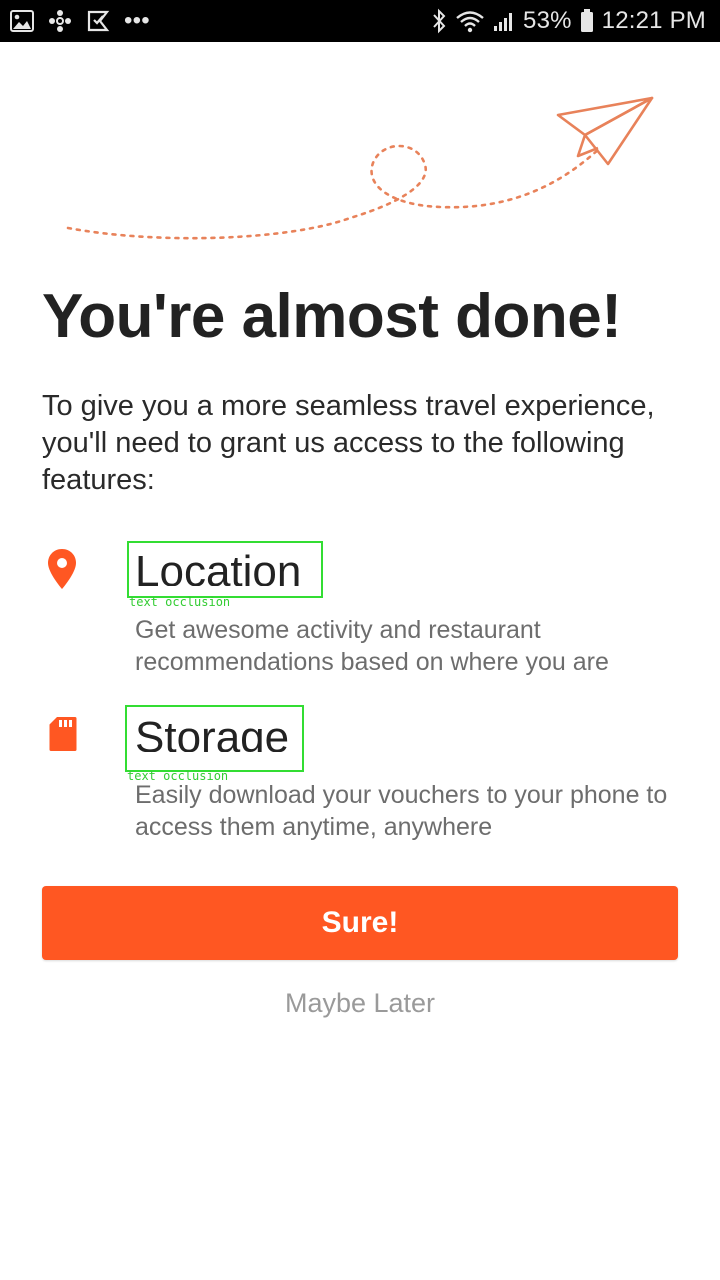  I want to click on paper-plane-icon, so click(605, 131).